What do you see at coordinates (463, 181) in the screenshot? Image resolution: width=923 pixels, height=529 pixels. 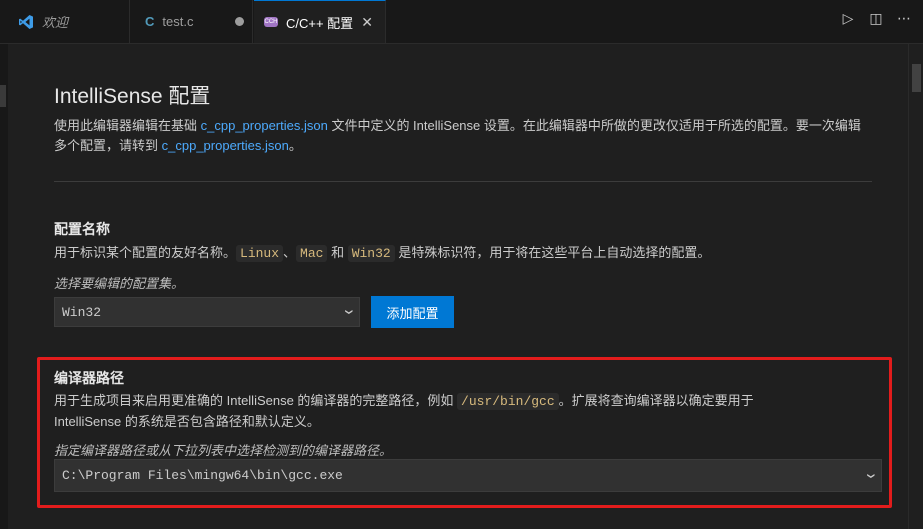 I see `section-divider` at bounding box center [463, 181].